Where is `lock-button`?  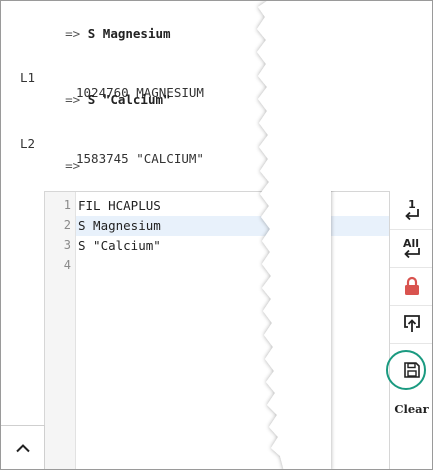
lock-button is located at coordinates (411, 286).